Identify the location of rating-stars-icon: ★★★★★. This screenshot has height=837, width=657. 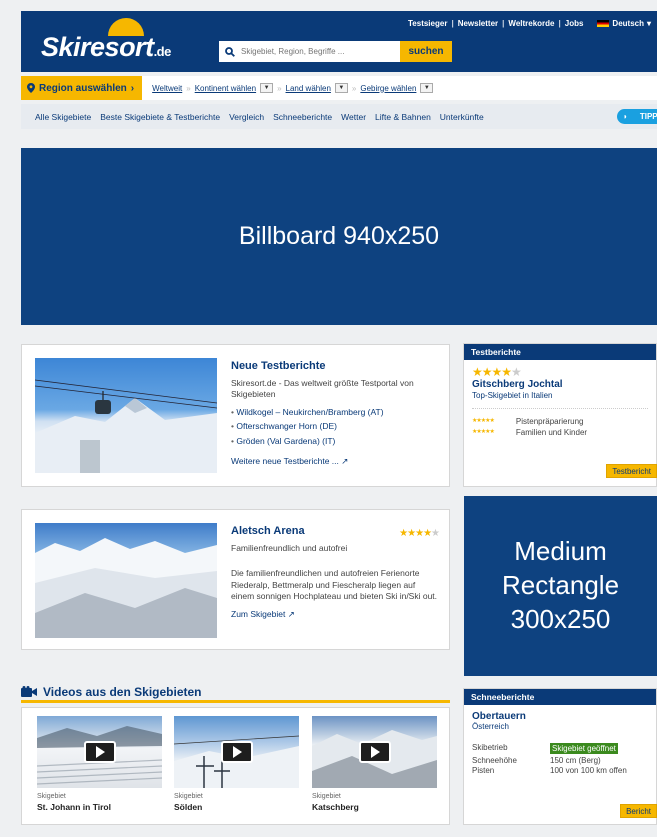
(497, 372).